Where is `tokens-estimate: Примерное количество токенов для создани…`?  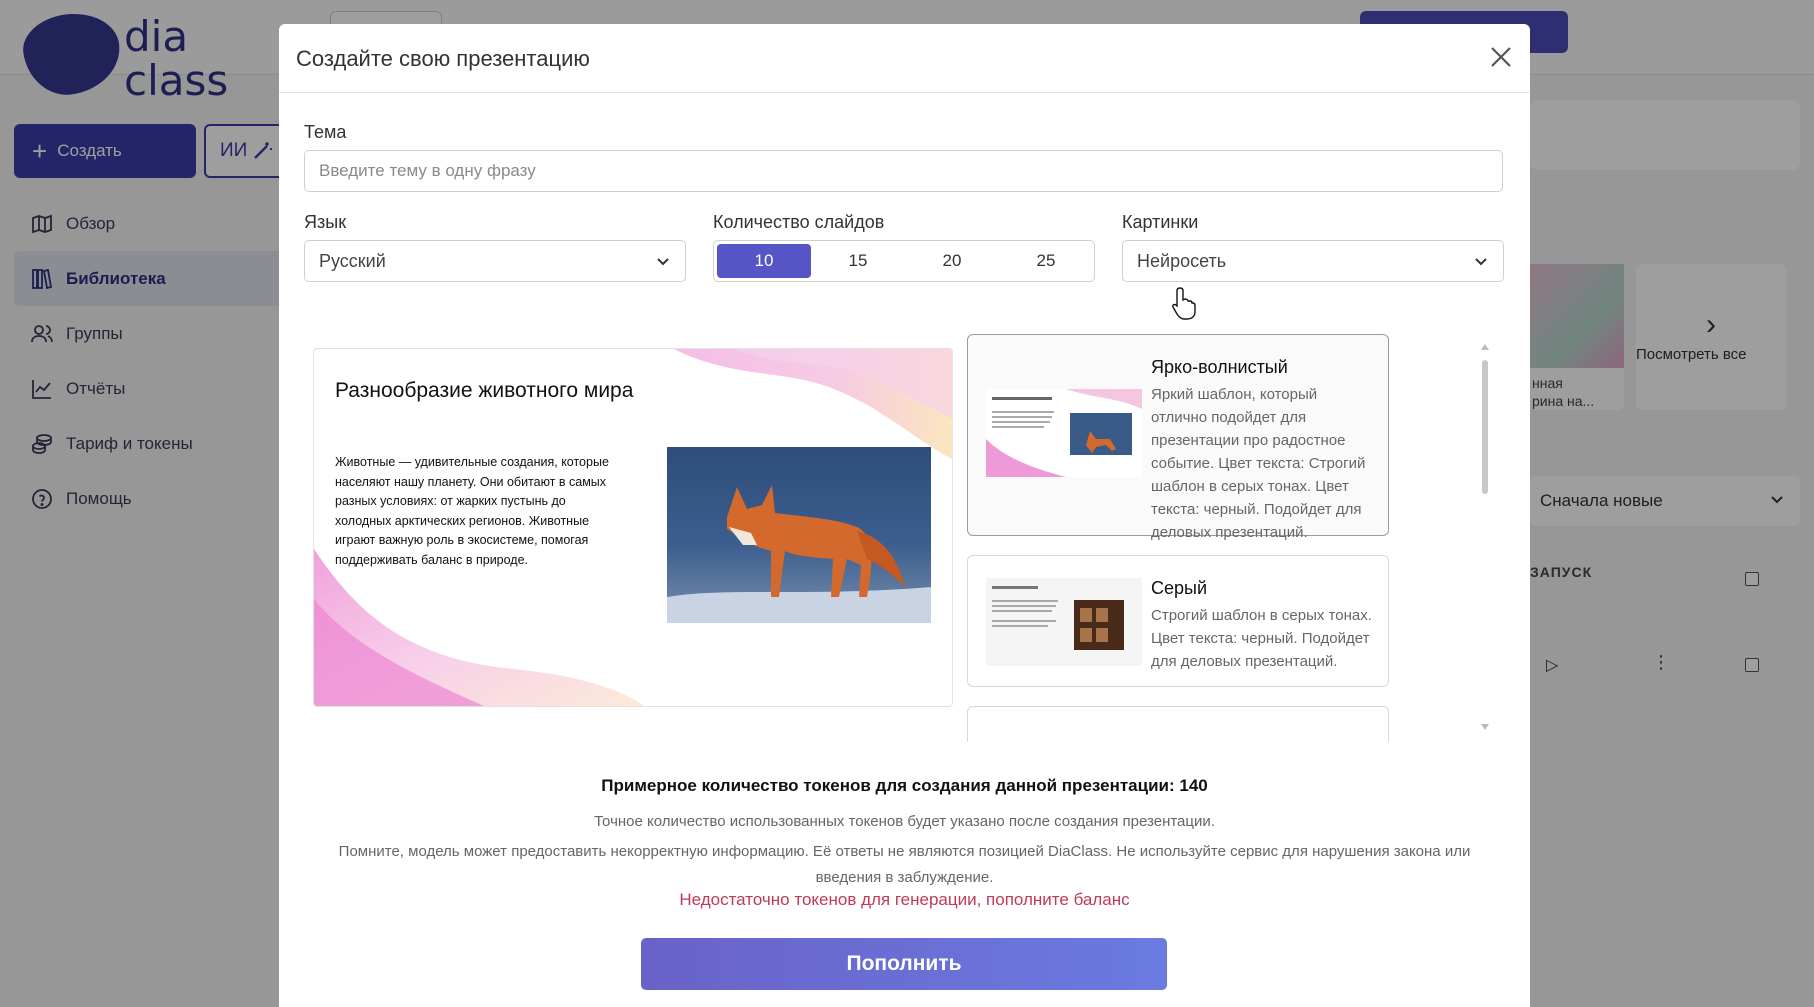
tokens-estimate: Примерное количество токенов для создани… is located at coordinates (904, 785).